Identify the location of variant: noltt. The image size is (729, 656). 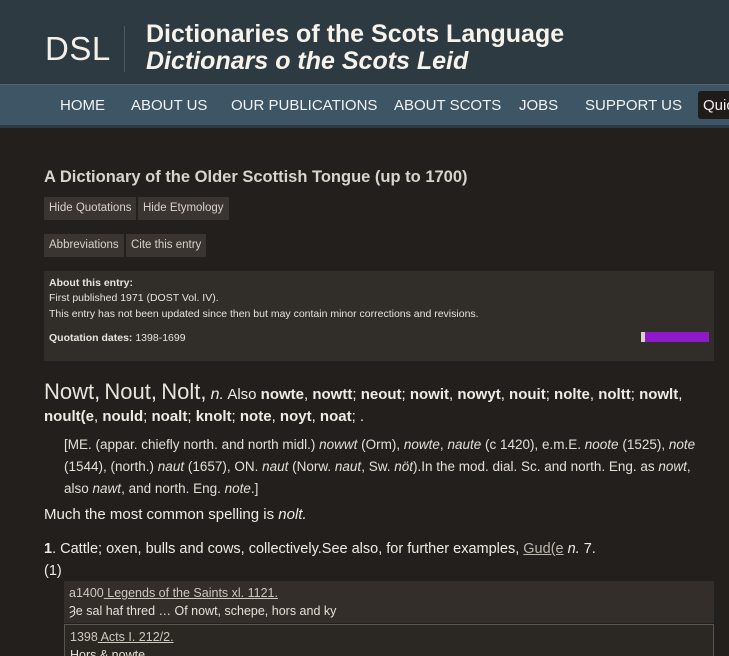
(614, 394).